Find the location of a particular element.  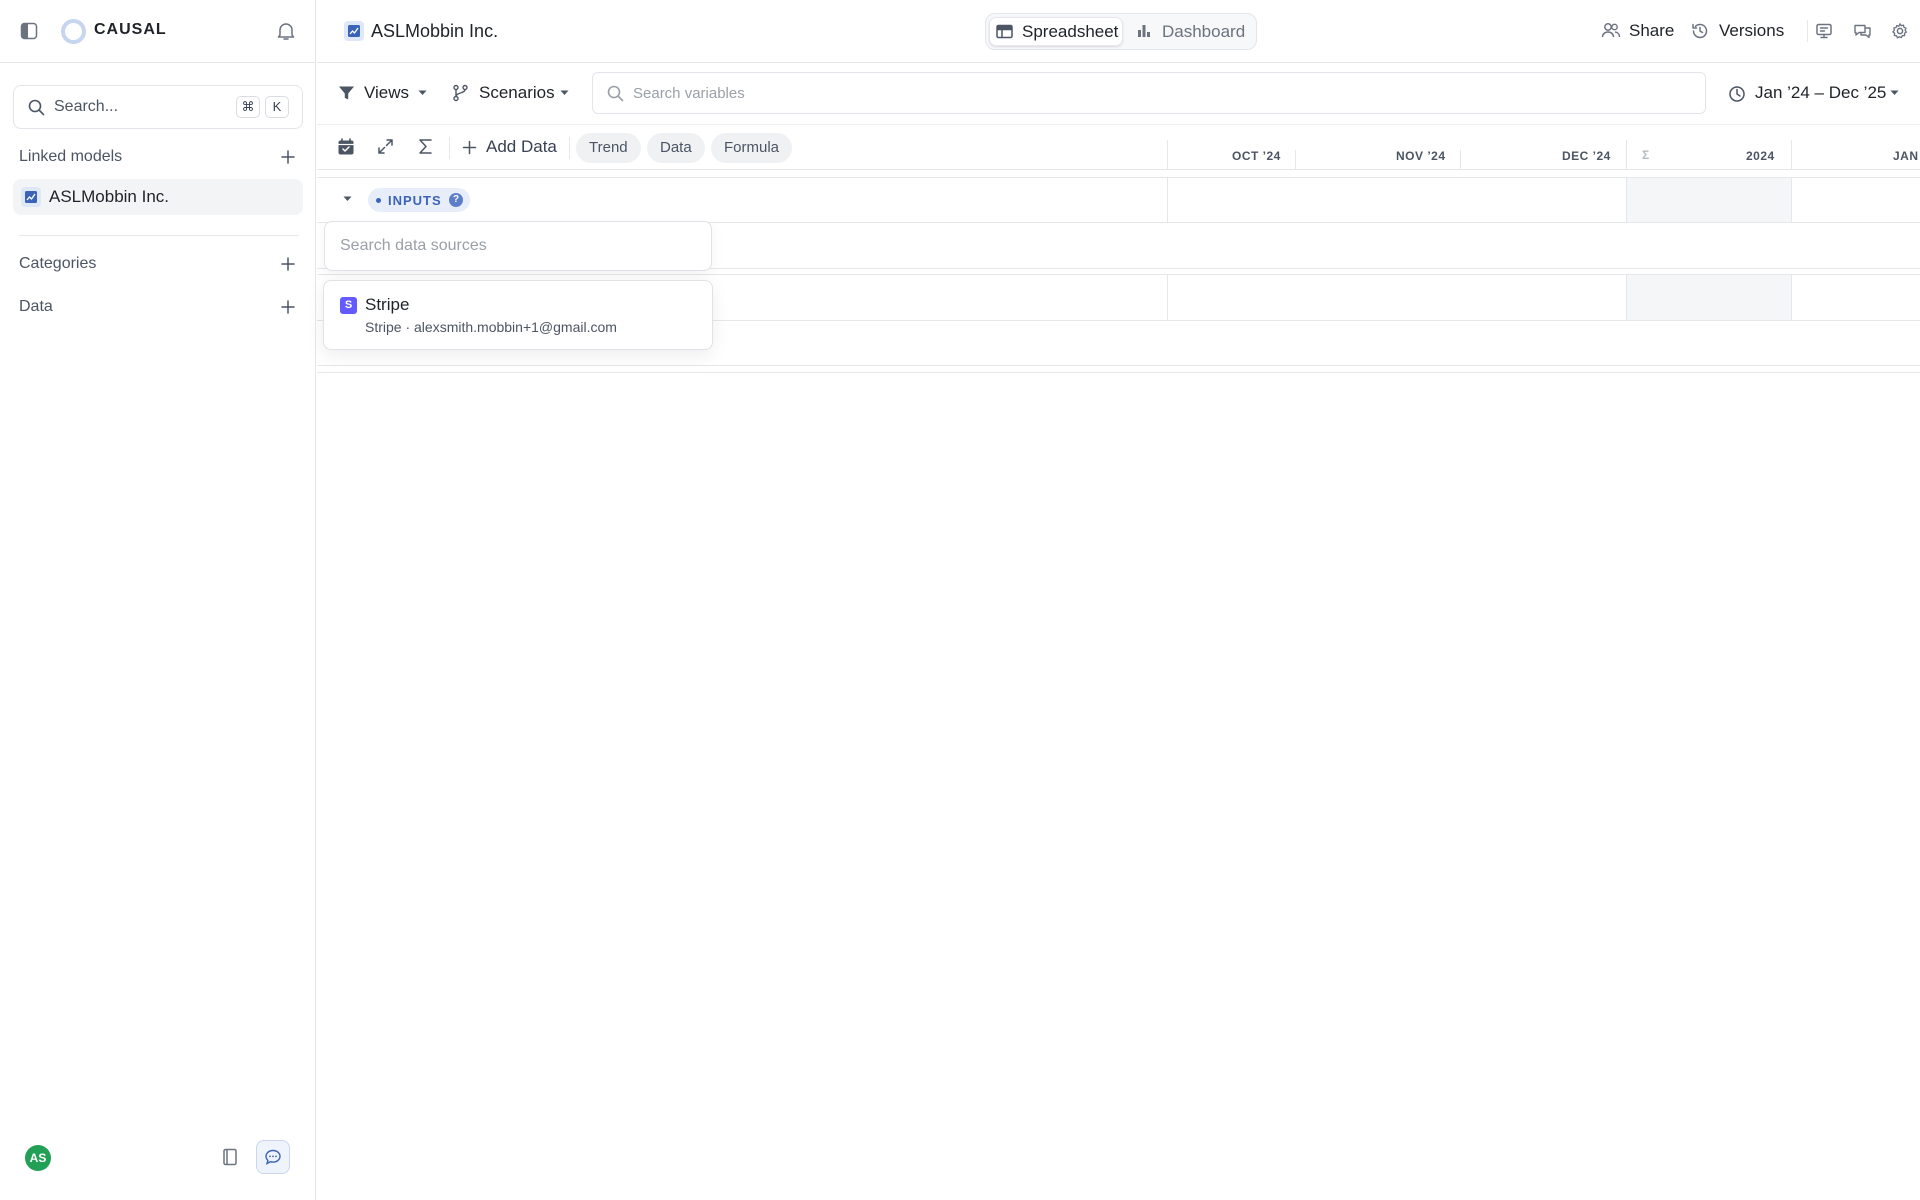

sidebar-divider is located at coordinates (159, 235).